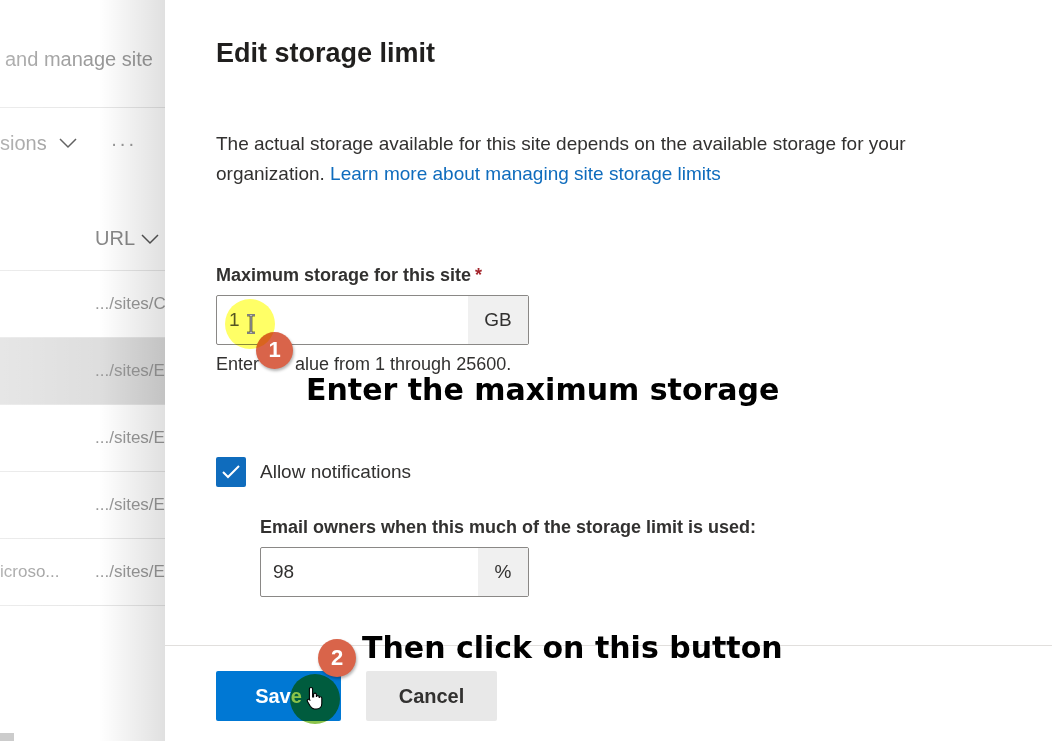 This screenshot has width=1052, height=741. I want to click on scrollbar-thumb, so click(7, 737).